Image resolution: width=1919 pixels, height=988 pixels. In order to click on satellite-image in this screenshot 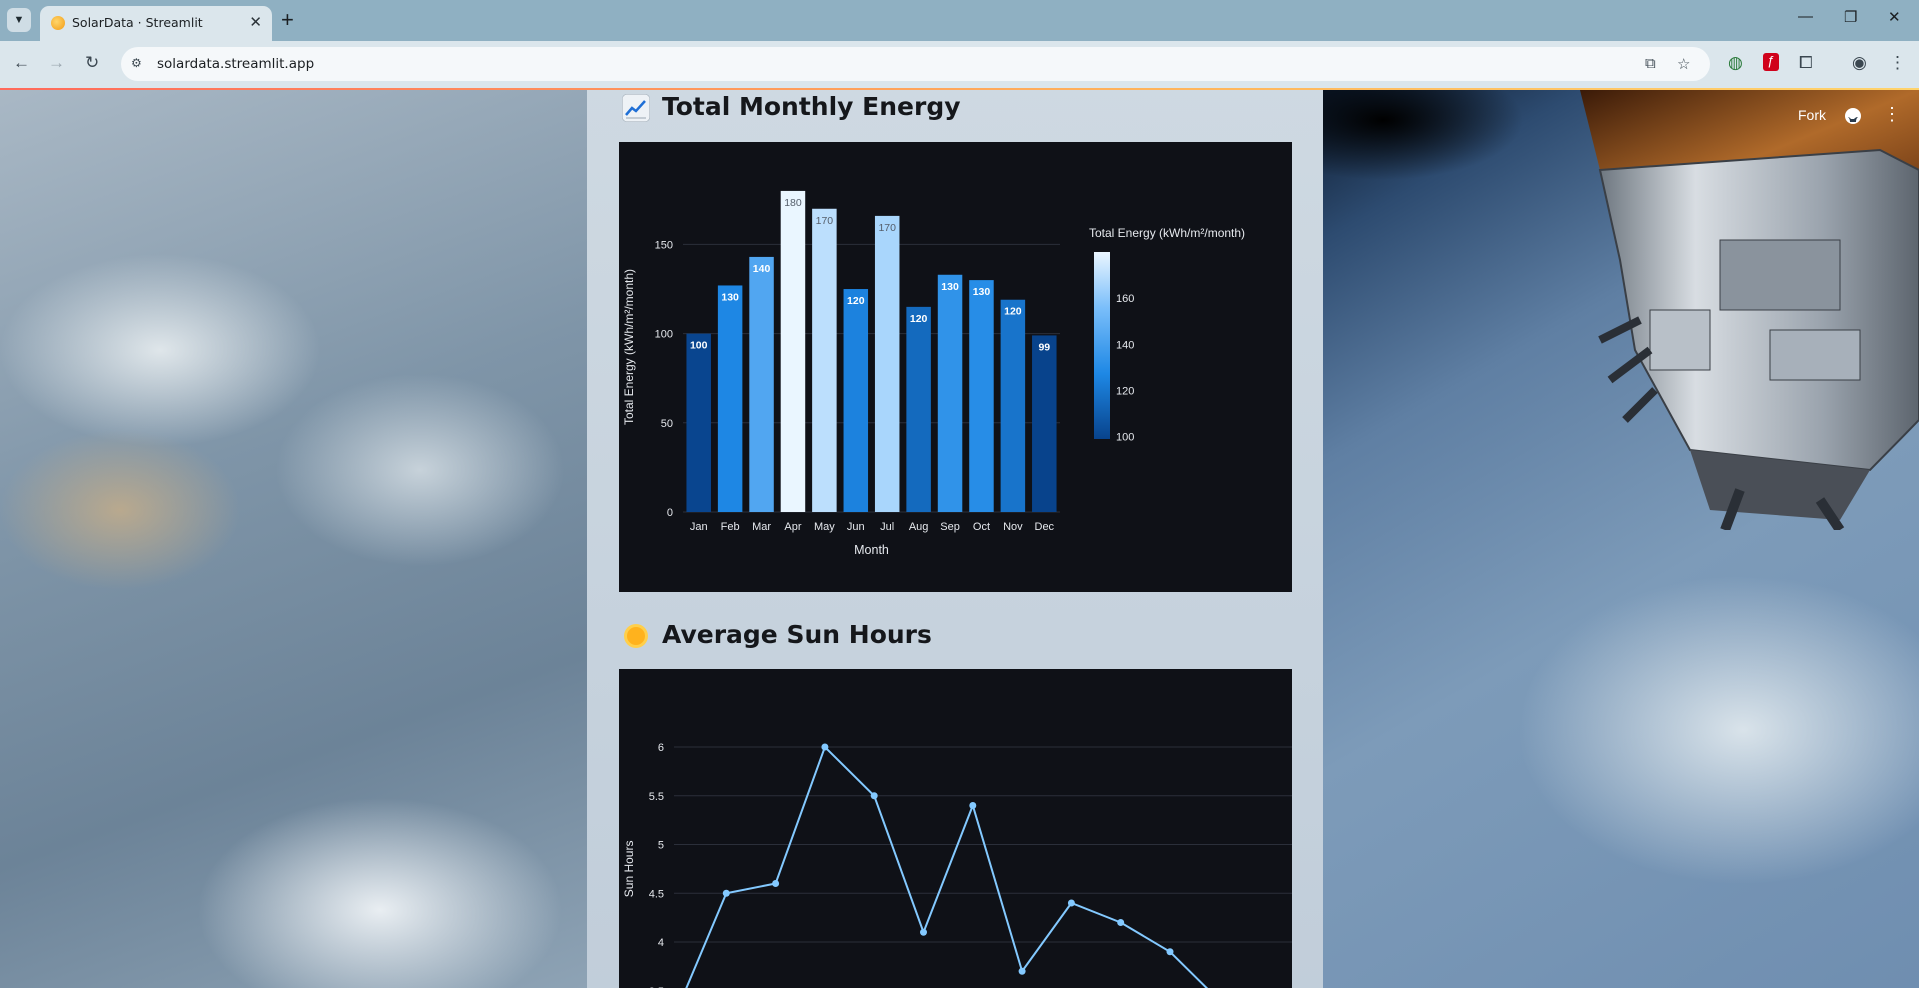, I will do `click(1749, 310)`.